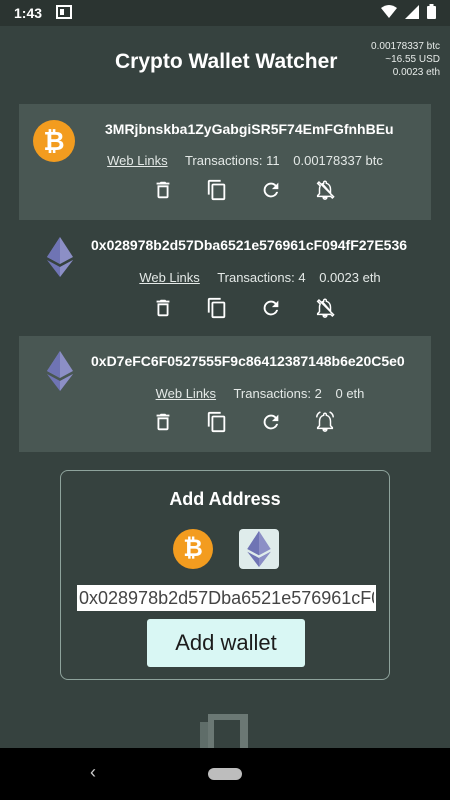 Image resolution: width=450 pixels, height=800 pixels. What do you see at coordinates (232, 160) in the screenshot?
I see `transactions-count: Transactions: 11` at bounding box center [232, 160].